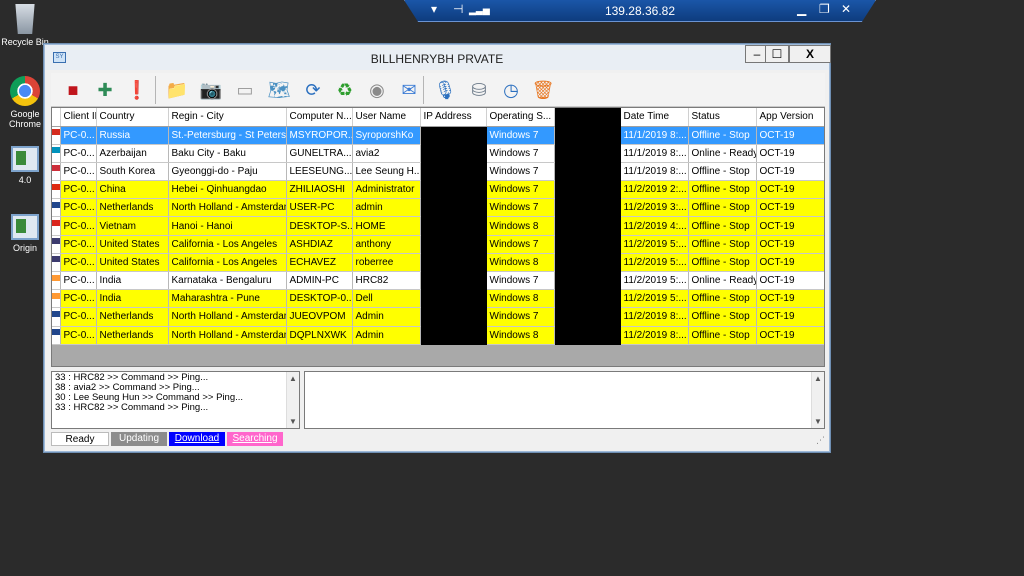  Describe the element at coordinates (386, 317) in the screenshot. I see `cell-user: Admin` at that location.